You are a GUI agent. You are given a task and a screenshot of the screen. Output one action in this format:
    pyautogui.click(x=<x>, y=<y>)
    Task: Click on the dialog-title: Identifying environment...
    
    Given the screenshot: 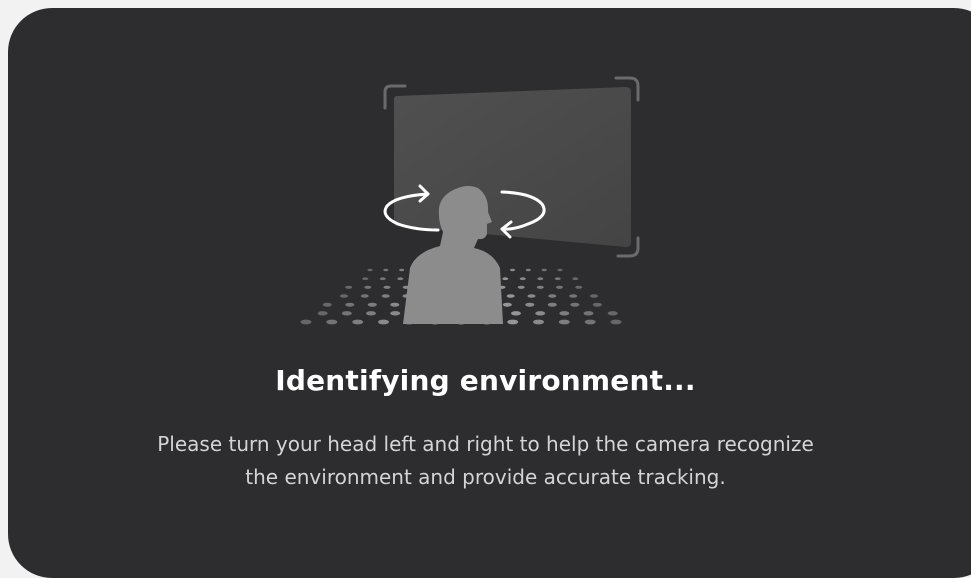 What is the action you would take?
    pyautogui.click(x=485, y=380)
    